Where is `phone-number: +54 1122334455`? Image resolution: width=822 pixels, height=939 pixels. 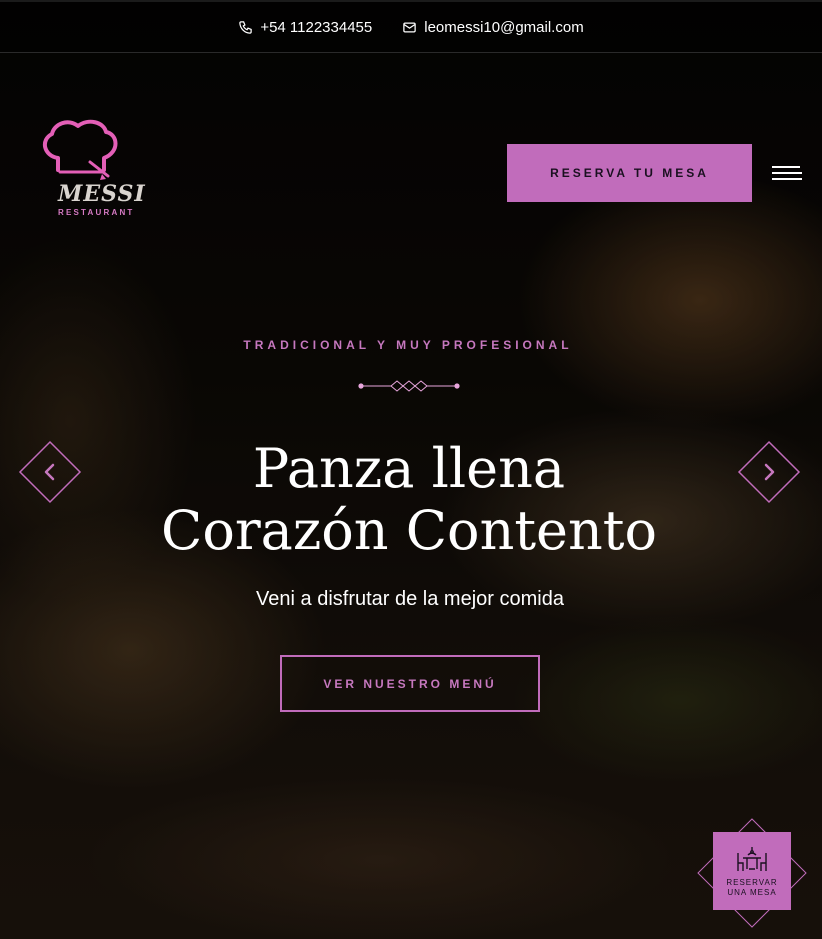
phone-number: +54 1122334455 is located at coordinates (316, 27).